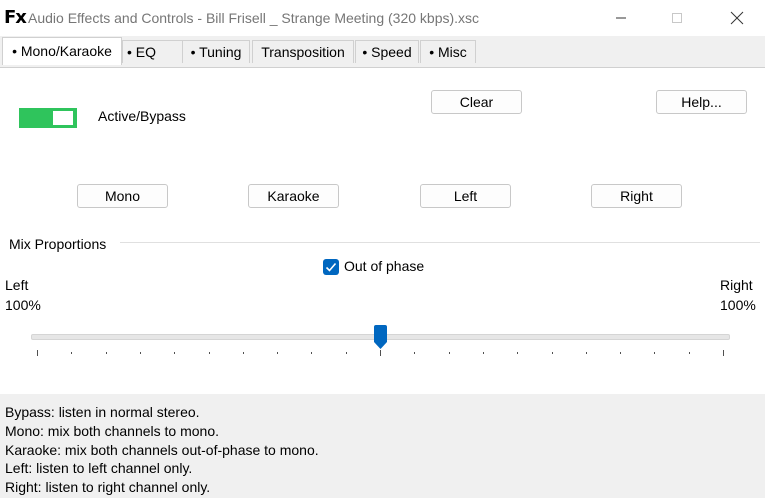 This screenshot has height=498, width=765. I want to click on karaoke-button: Karaoke, so click(293, 196).